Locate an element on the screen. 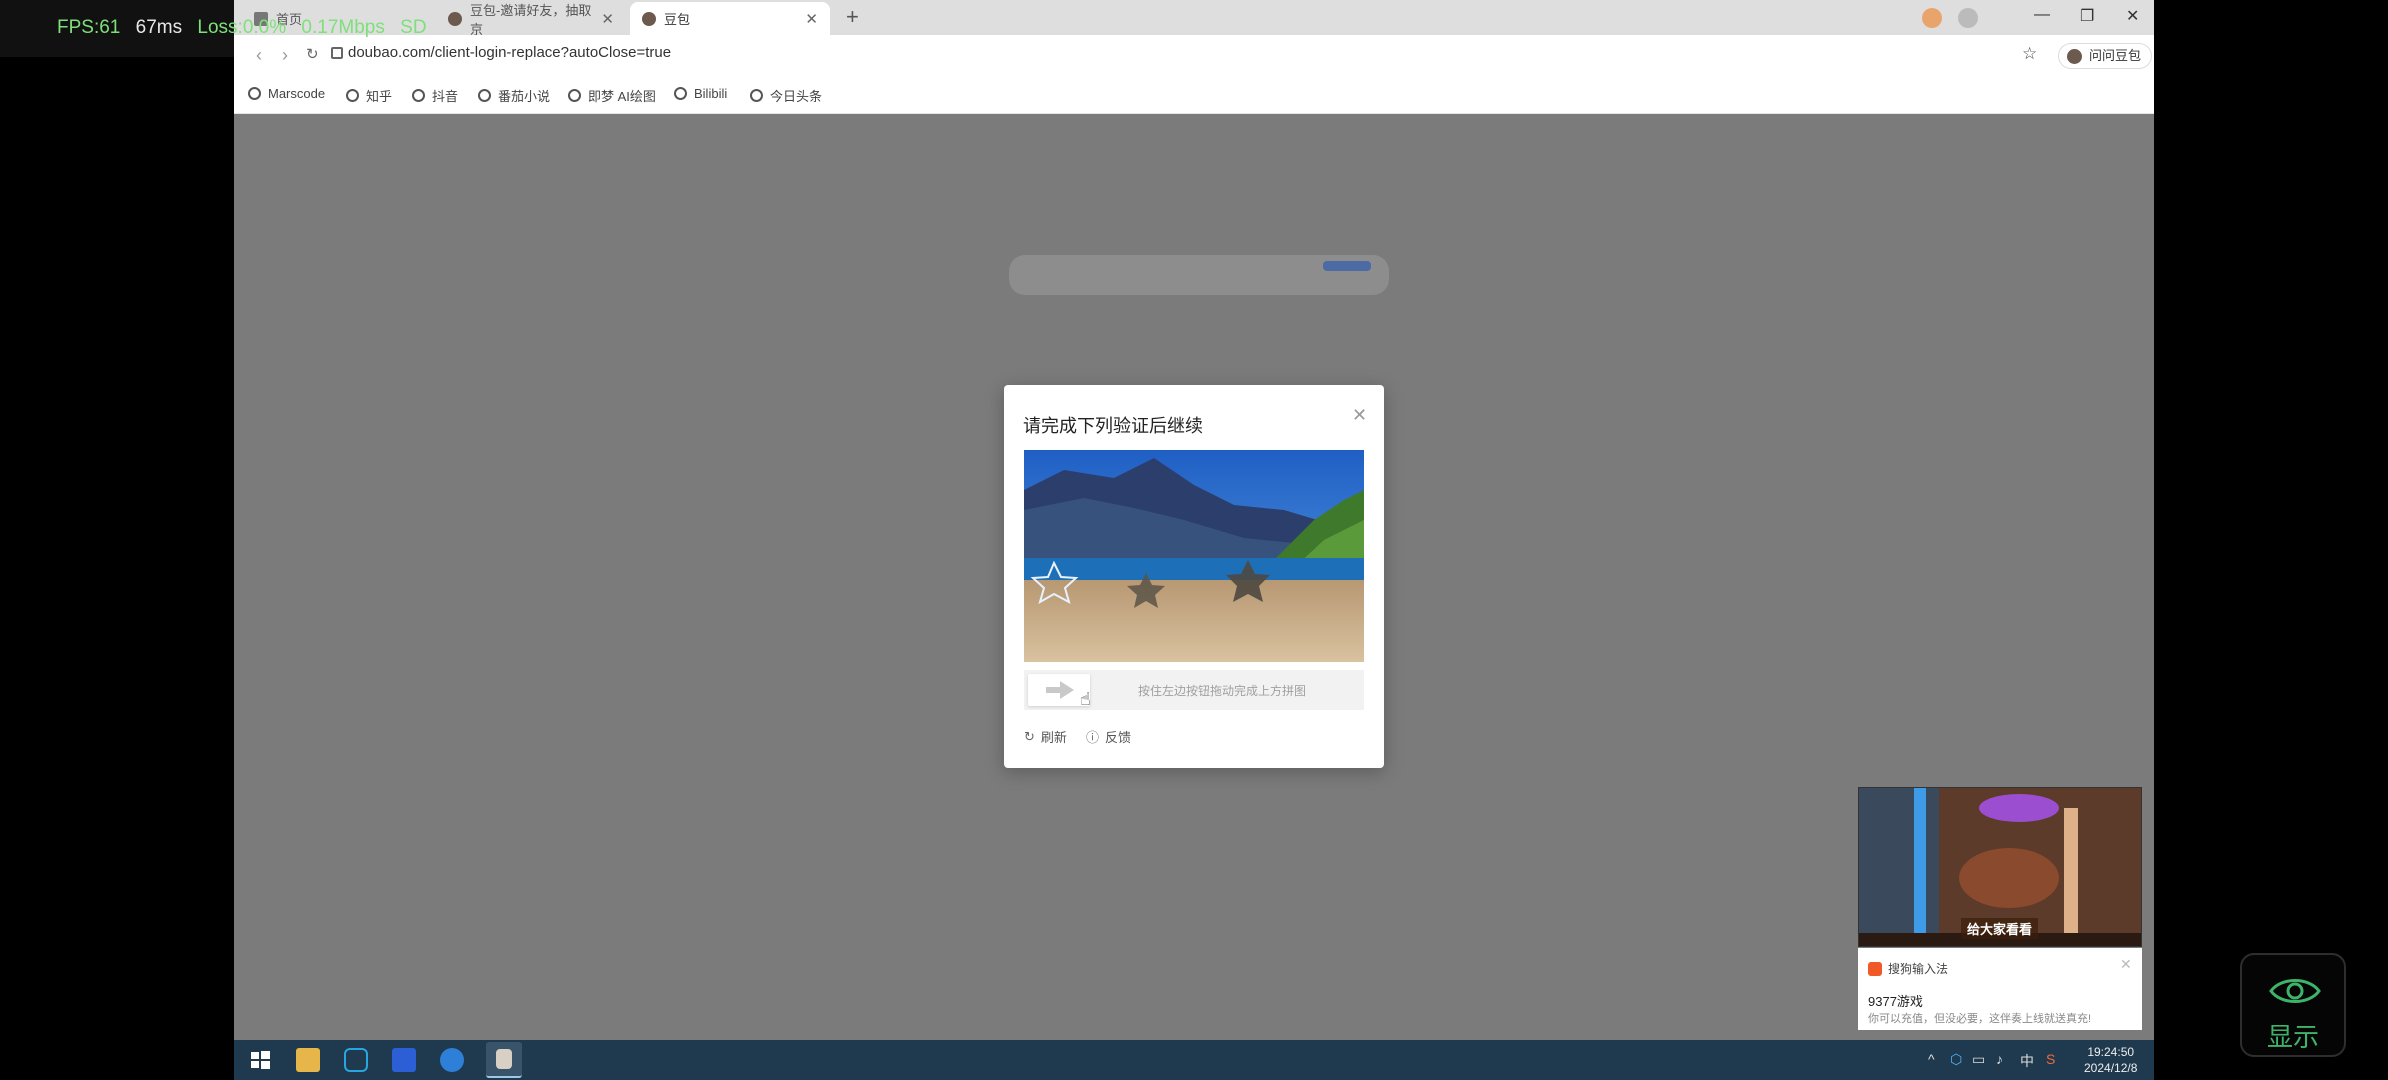 This screenshot has width=2388, height=1080. forward-icon: › is located at coordinates (285, 55).